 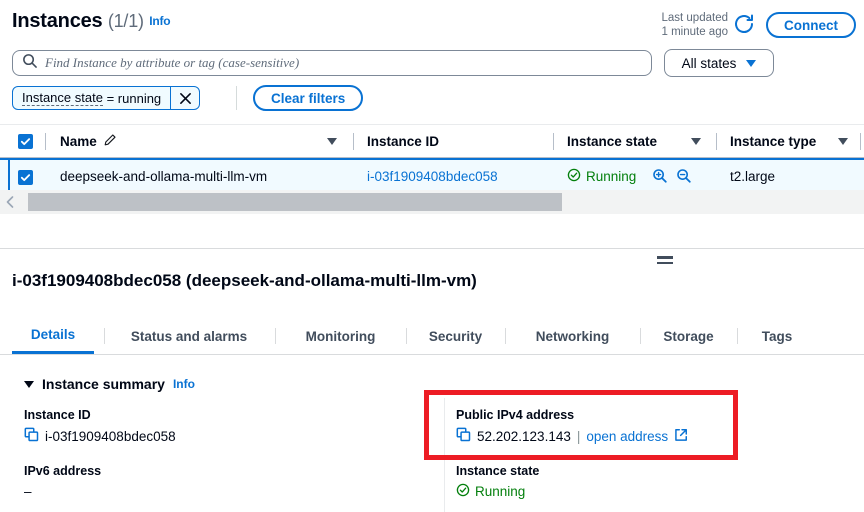 I want to click on refresh-icon, so click(x=744, y=24).